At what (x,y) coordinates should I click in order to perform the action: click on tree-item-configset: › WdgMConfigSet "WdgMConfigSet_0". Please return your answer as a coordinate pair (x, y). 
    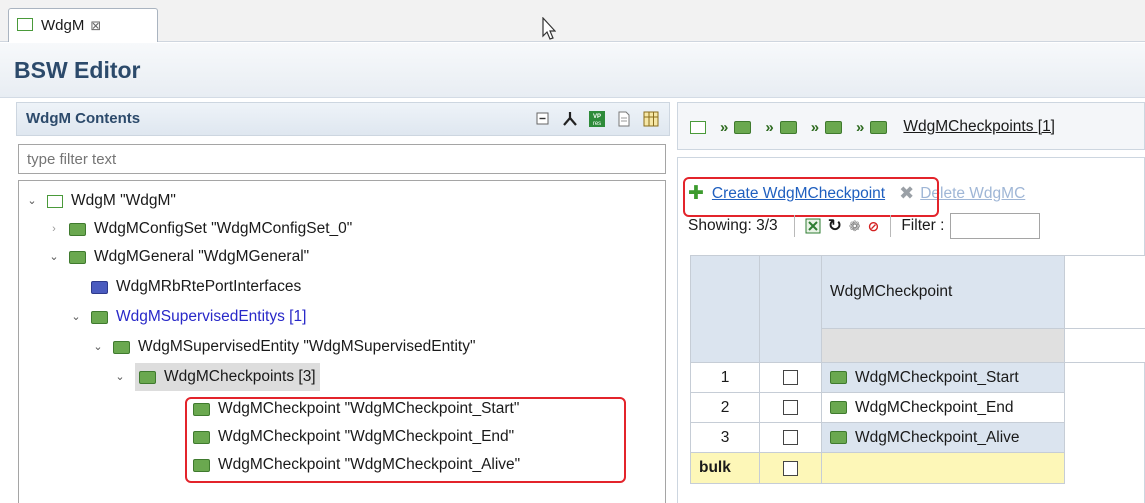
    Looking at the image, I should click on (199, 229).